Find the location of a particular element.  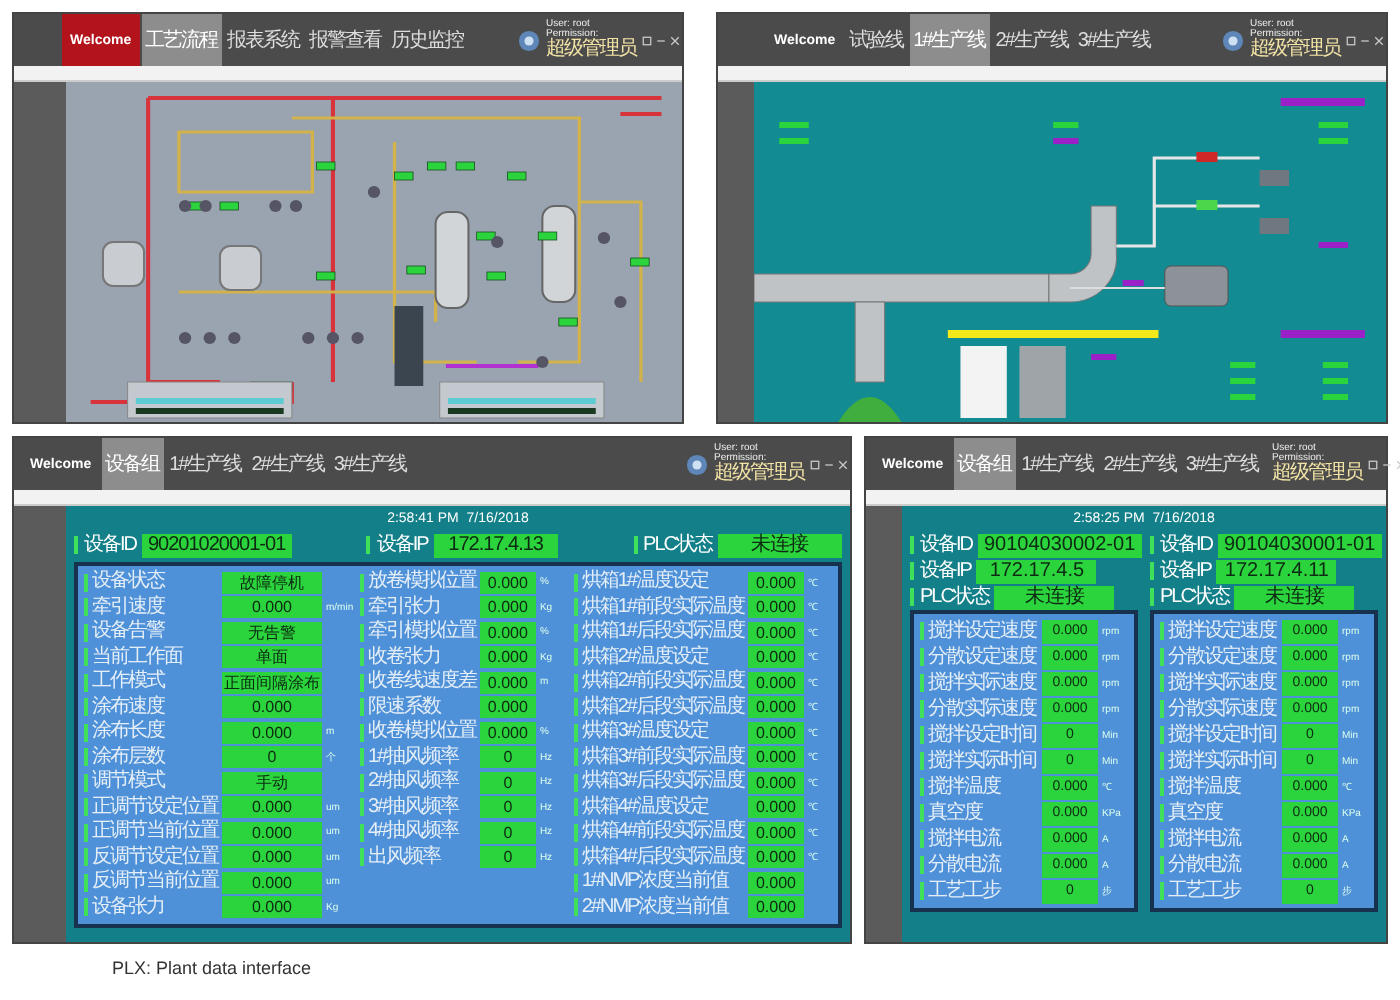

value-display: 故障停机 is located at coordinates (272, 582).